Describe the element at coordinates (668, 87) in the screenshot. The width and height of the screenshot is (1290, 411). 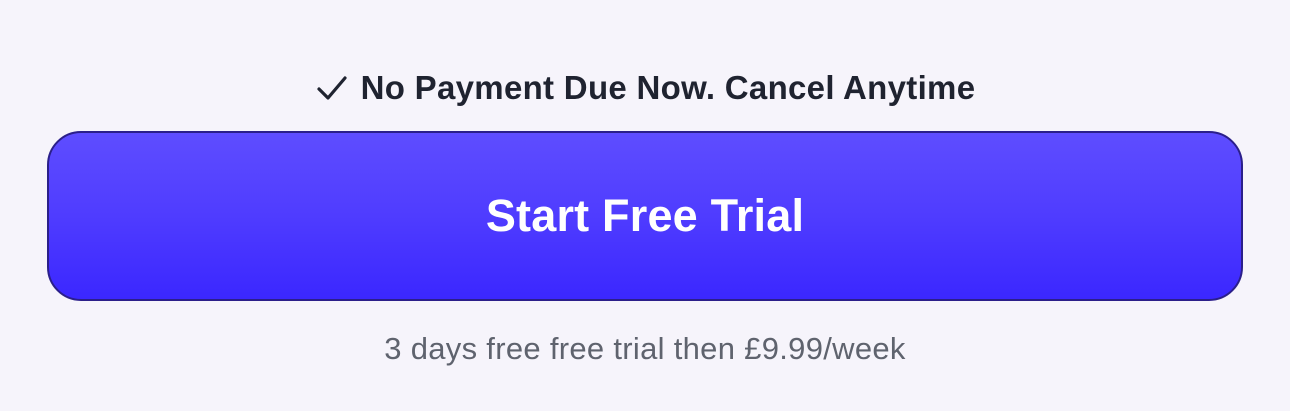
I see `notice-text: No Payment Due Now. Cancel Anytime` at that location.